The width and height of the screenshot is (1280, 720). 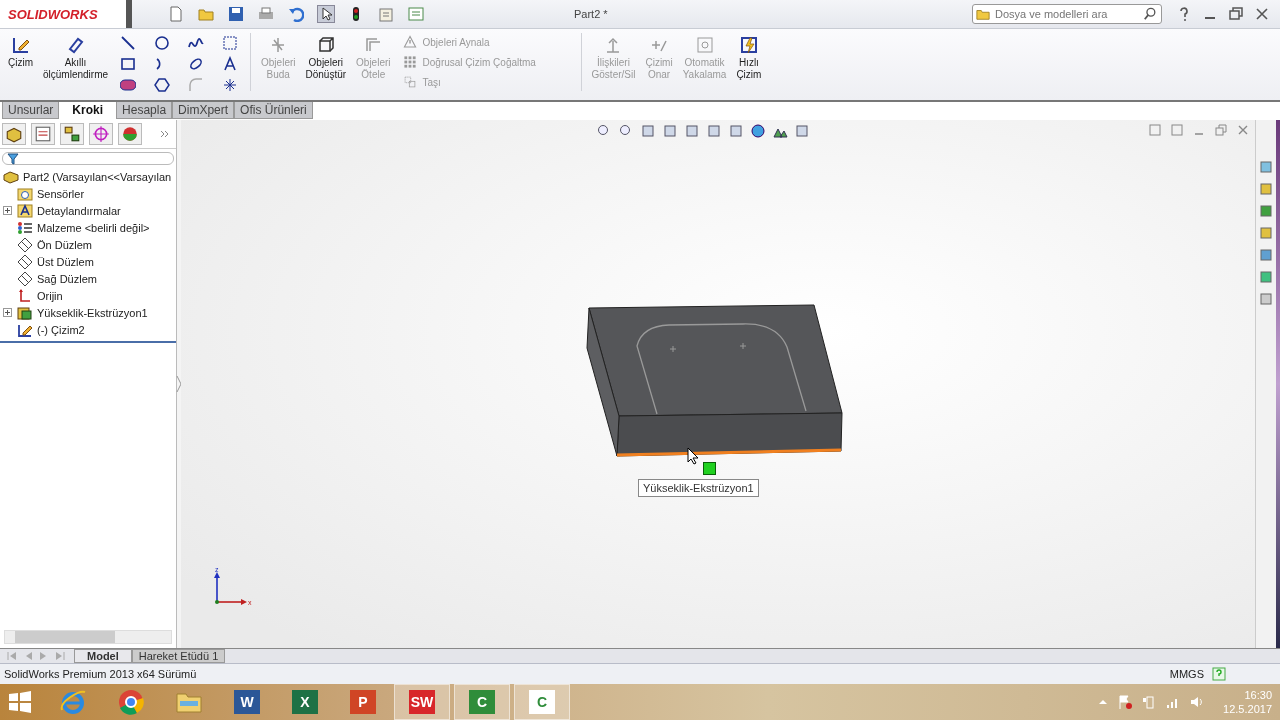 What do you see at coordinates (11, 176) in the screenshot?
I see `part-icon` at bounding box center [11, 176].